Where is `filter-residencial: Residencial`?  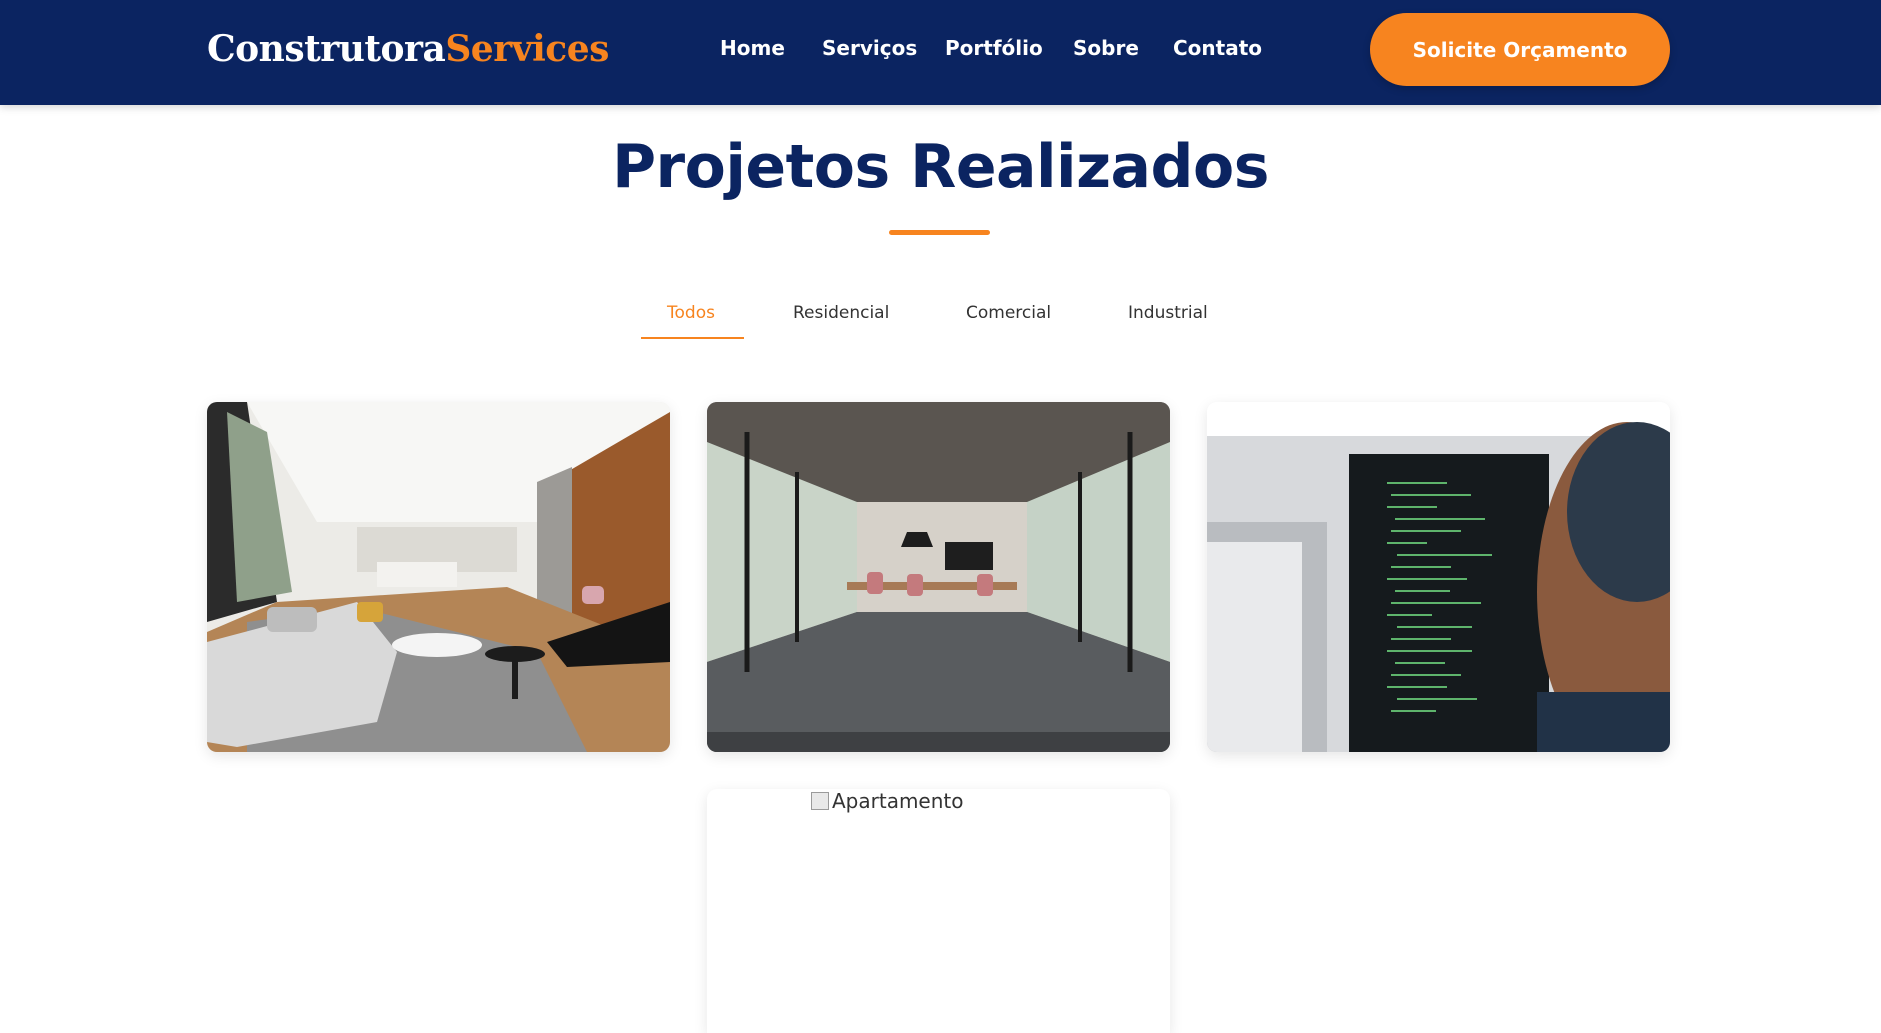 filter-residencial: Residencial is located at coordinates (841, 313).